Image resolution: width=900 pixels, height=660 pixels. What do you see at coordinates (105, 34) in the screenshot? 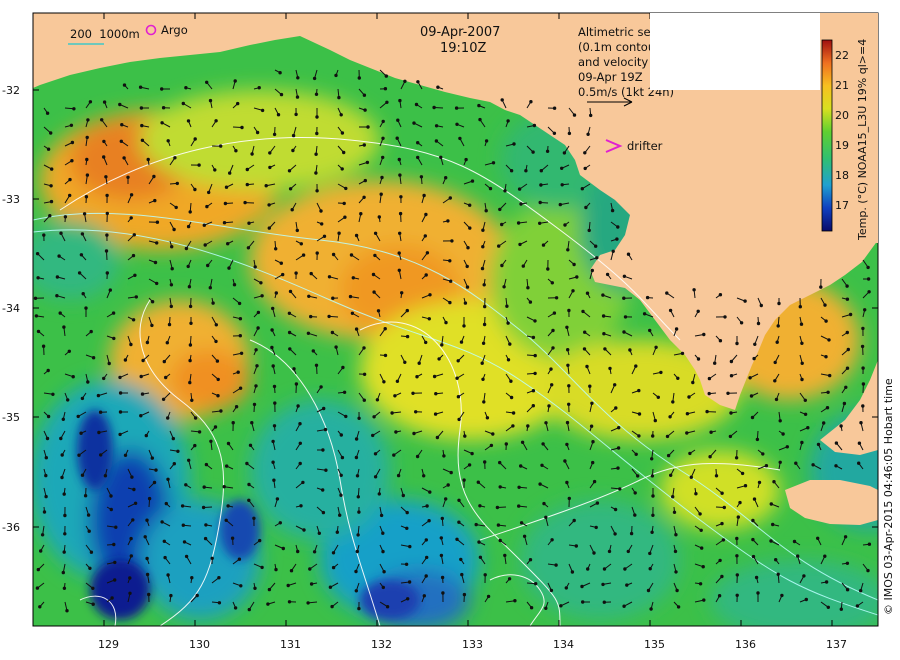
I see `depth-legend: 200 1000m` at bounding box center [105, 34].